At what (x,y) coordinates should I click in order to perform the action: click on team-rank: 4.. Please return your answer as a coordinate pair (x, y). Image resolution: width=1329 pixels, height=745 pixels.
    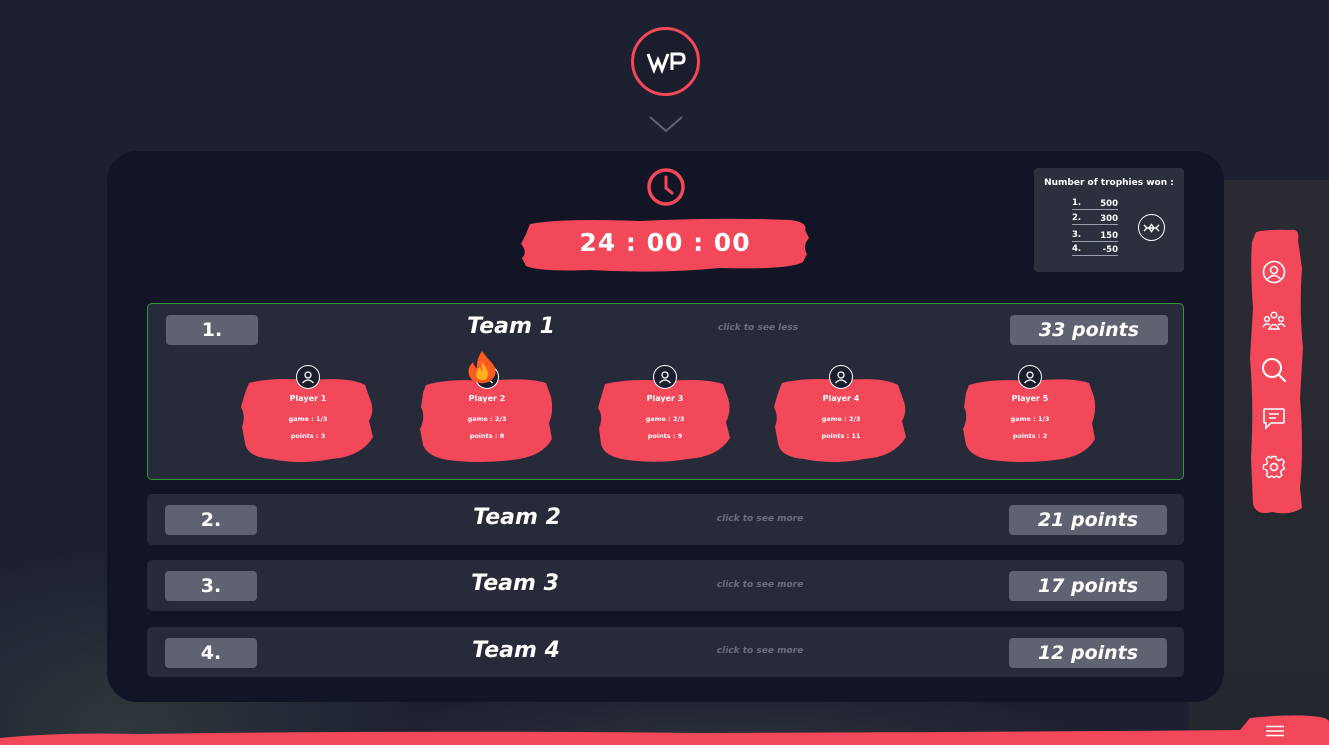
    Looking at the image, I should click on (211, 653).